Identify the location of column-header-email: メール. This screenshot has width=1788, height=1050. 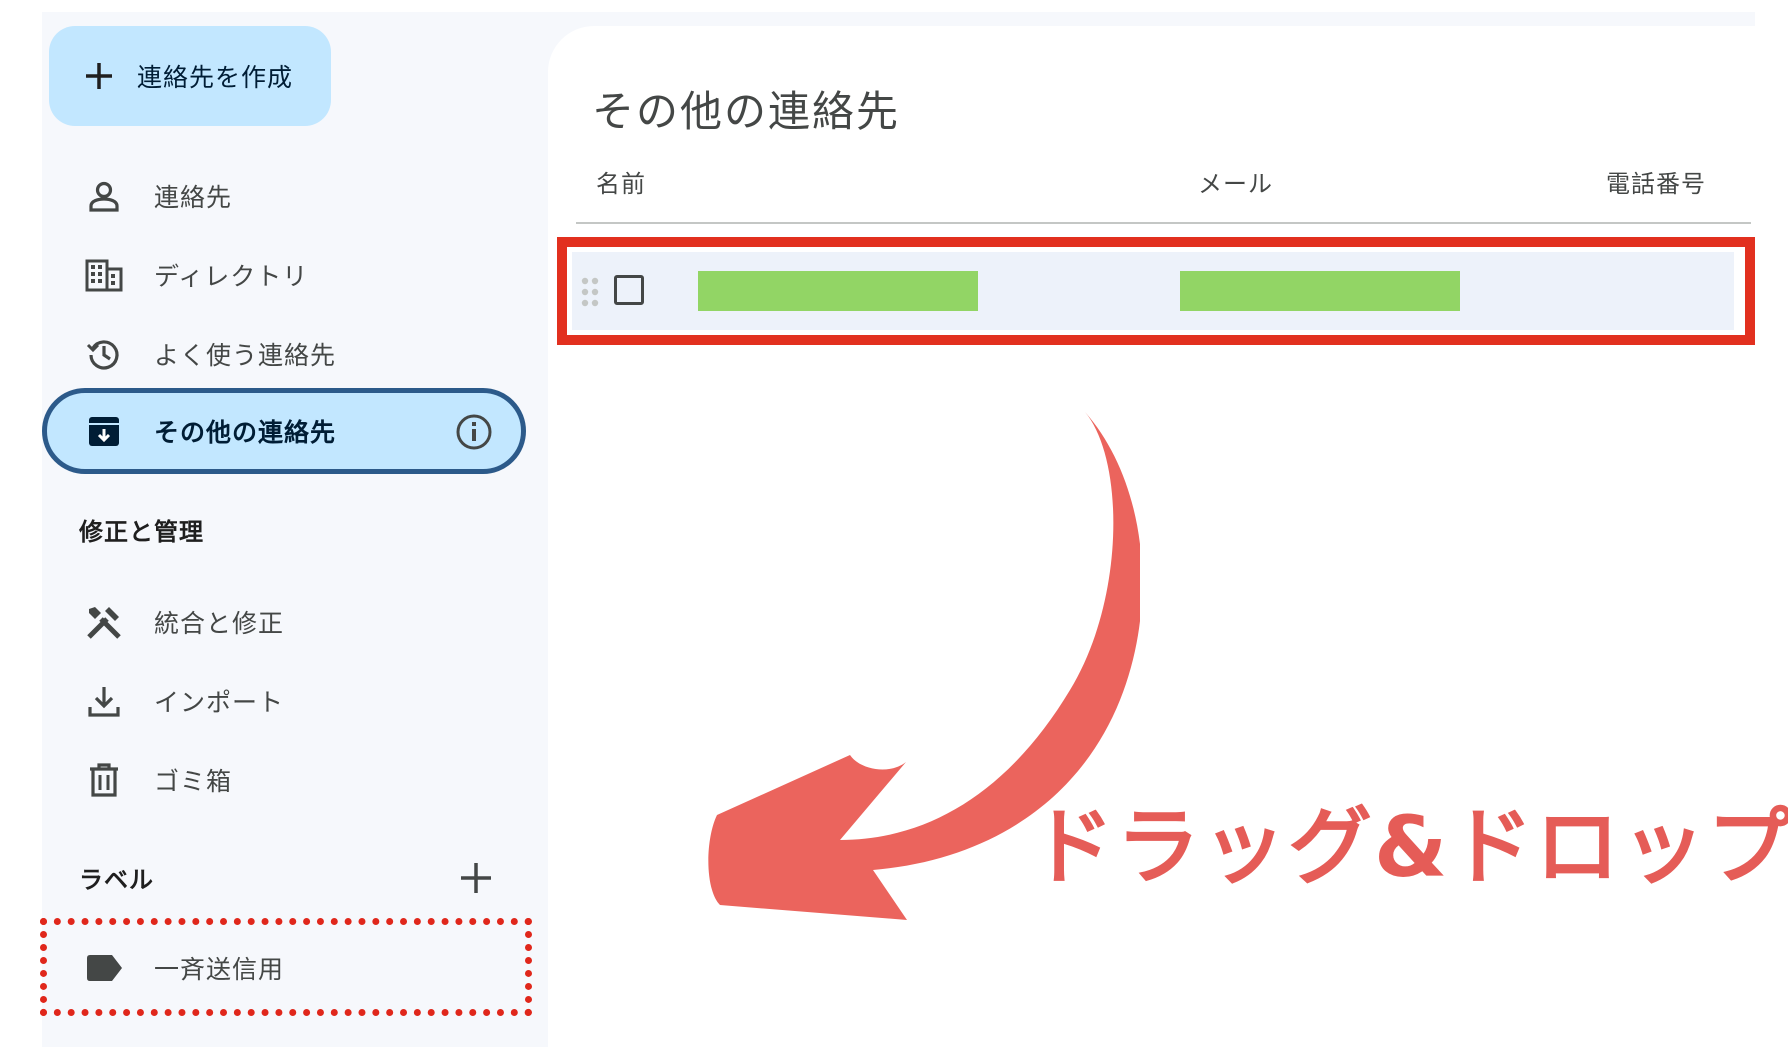
(1235, 181).